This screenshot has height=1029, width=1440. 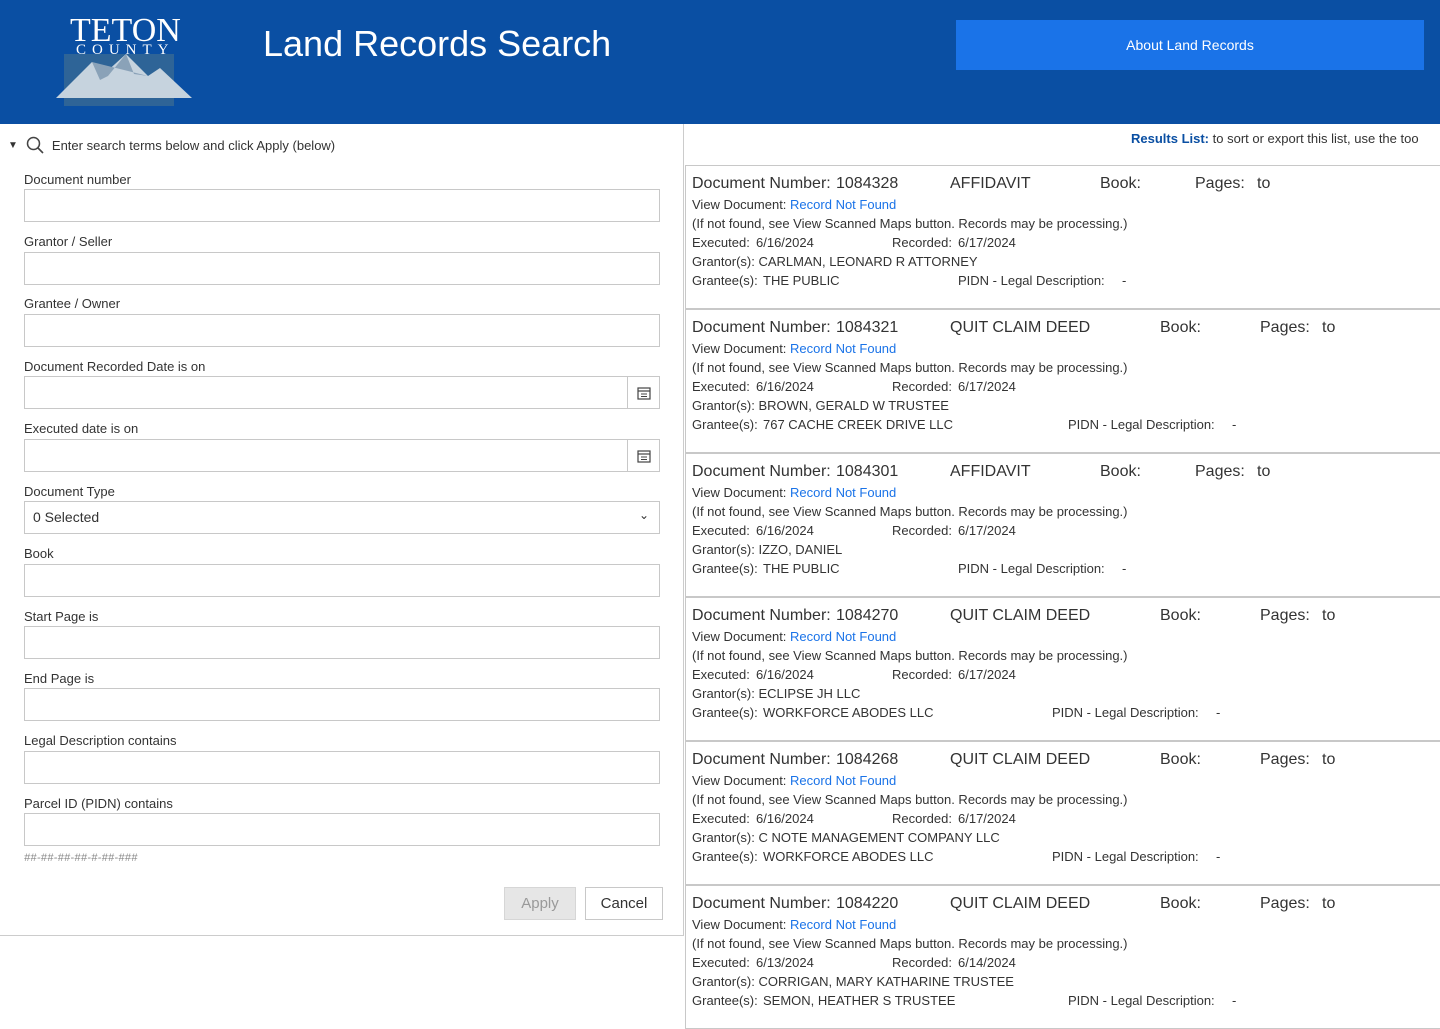 What do you see at coordinates (342, 268) in the screenshot?
I see `grantor-input` at bounding box center [342, 268].